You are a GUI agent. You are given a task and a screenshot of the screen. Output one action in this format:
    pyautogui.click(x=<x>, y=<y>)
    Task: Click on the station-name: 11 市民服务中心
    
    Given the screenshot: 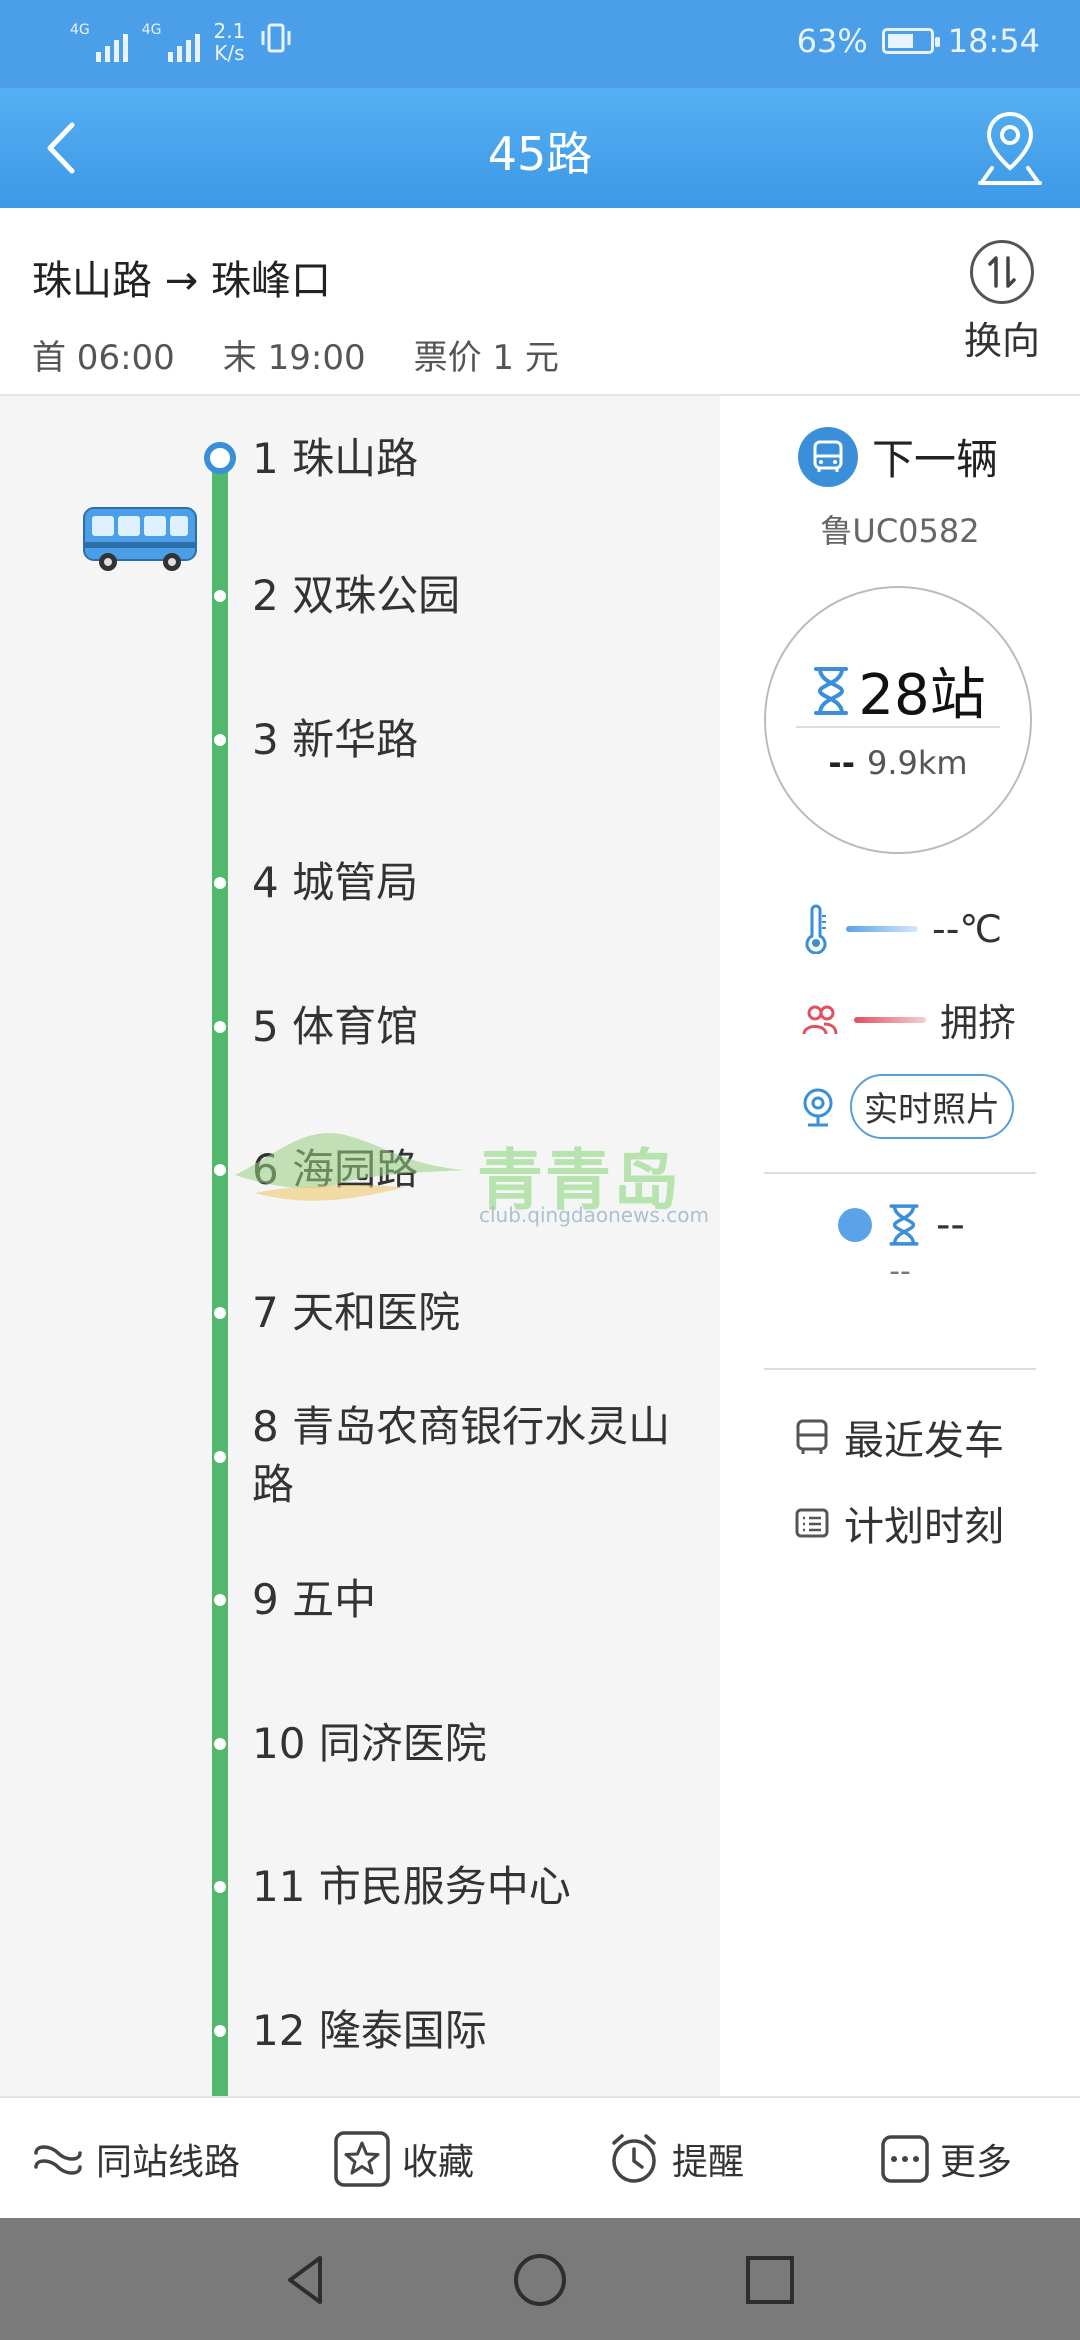 What is the action you would take?
    pyautogui.click(x=411, y=1886)
    